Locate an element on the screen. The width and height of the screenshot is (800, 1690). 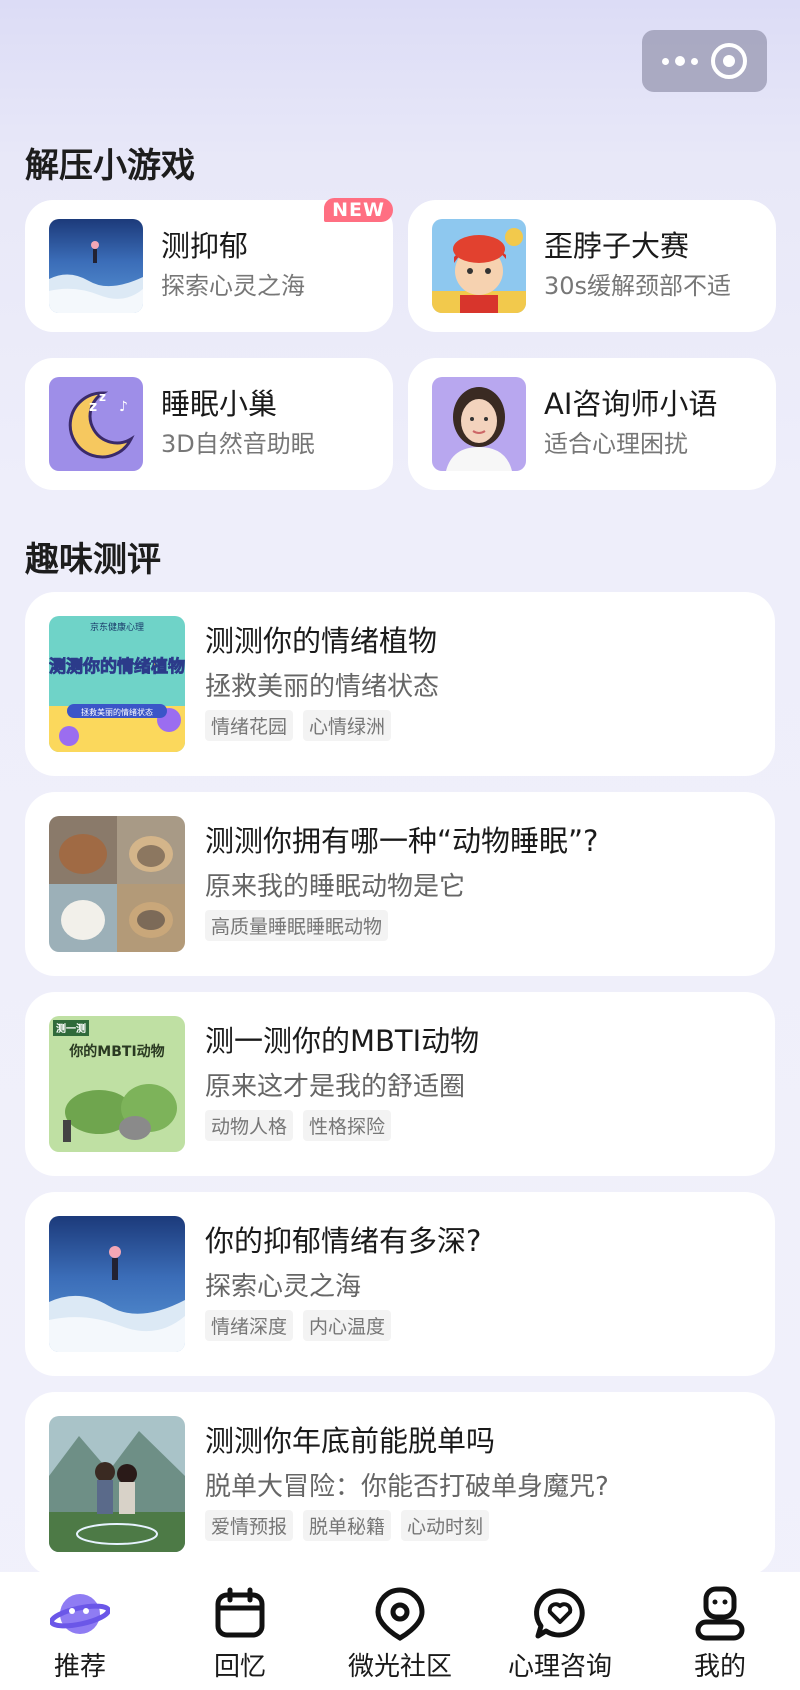
quiz-tag: 脱单秘籍 is located at coordinates (347, 1525).